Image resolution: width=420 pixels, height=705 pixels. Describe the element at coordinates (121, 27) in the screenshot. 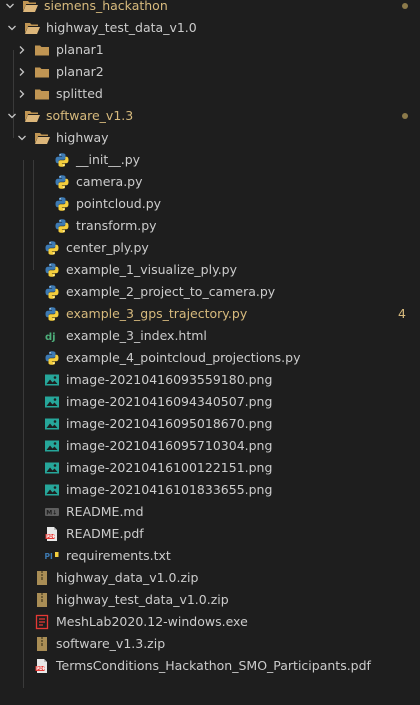

I see `item-label: highway_test_data_v1.0` at that location.